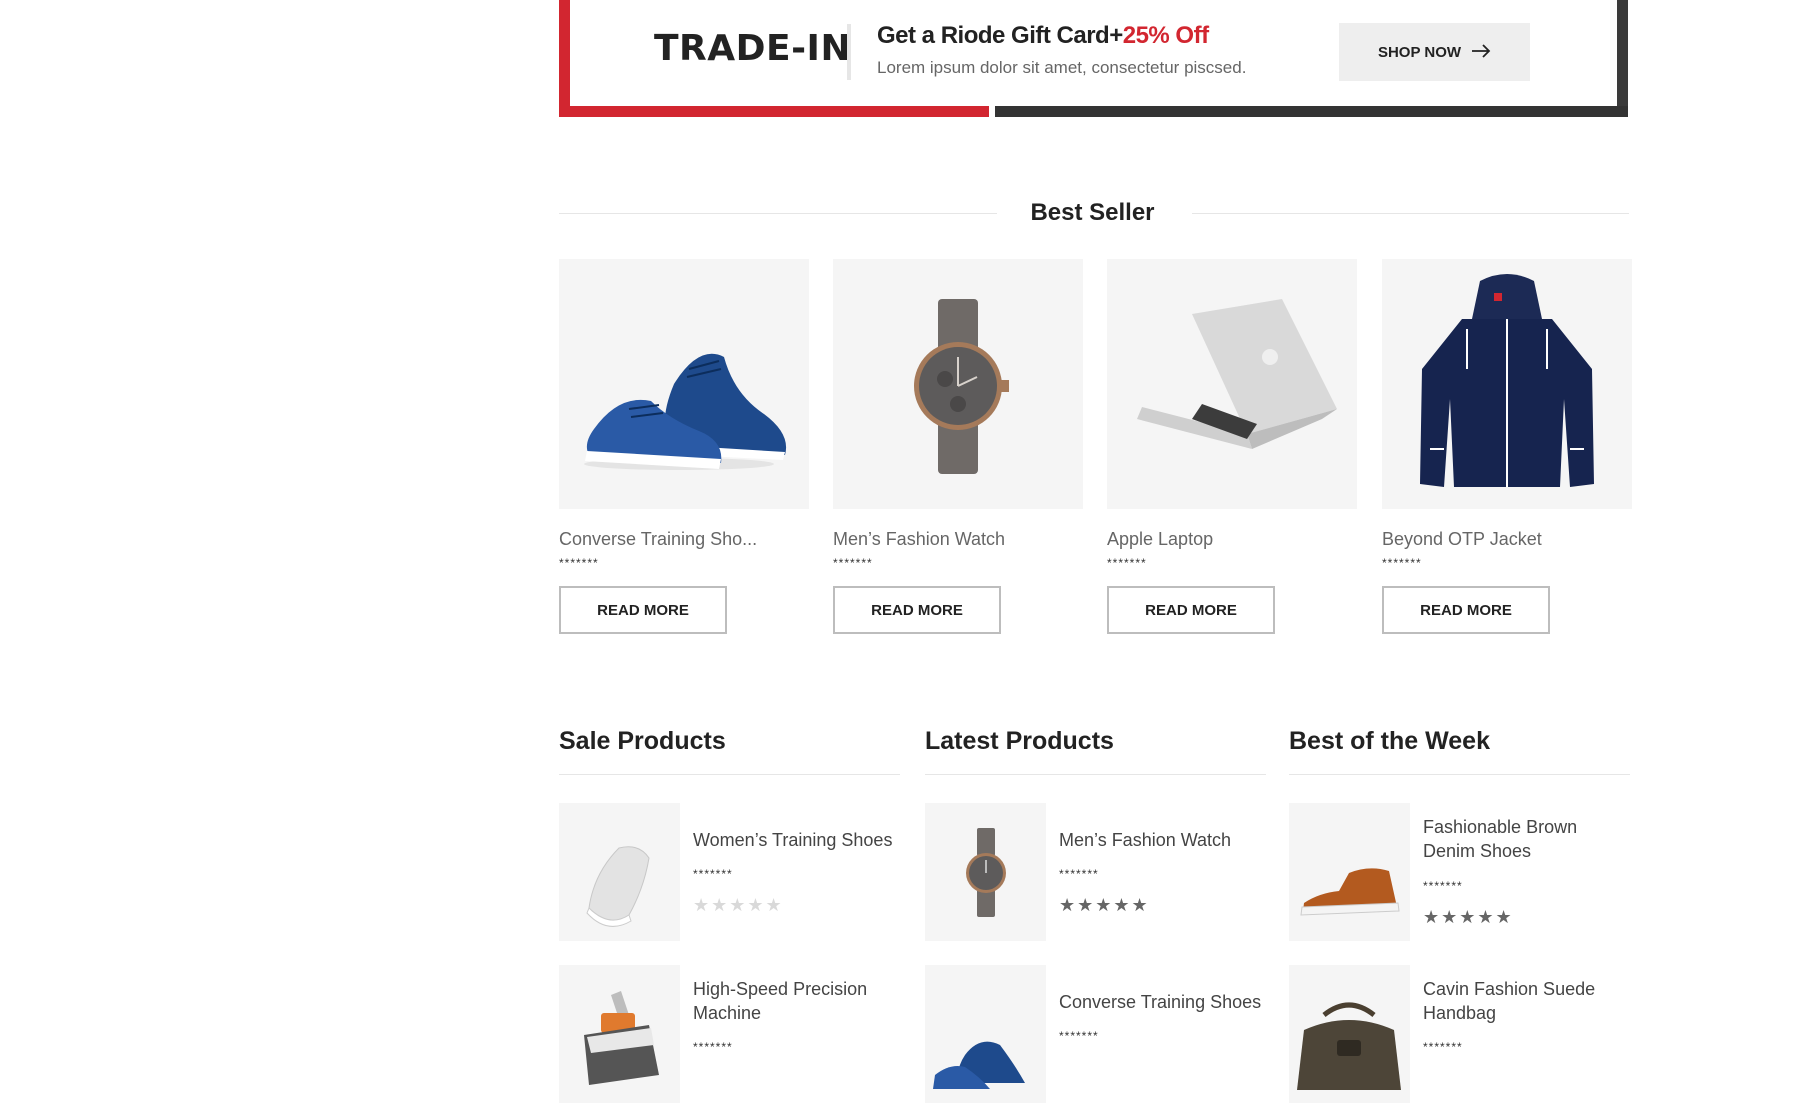 The image size is (1800, 1103). I want to click on product-image-laptop, so click(1232, 384).